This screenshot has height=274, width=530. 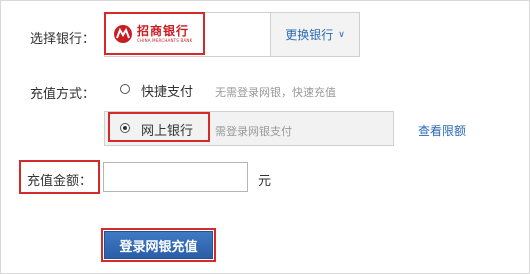 I want to click on payment-method-label: 充值方式：, so click(x=63, y=94).